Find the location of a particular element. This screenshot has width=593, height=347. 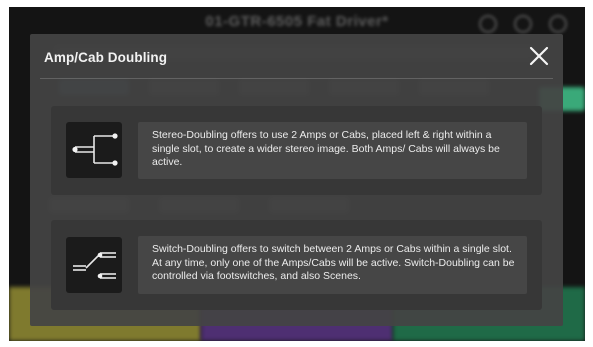

dialog-title: Amp/Cab Doubling is located at coordinates (106, 57).